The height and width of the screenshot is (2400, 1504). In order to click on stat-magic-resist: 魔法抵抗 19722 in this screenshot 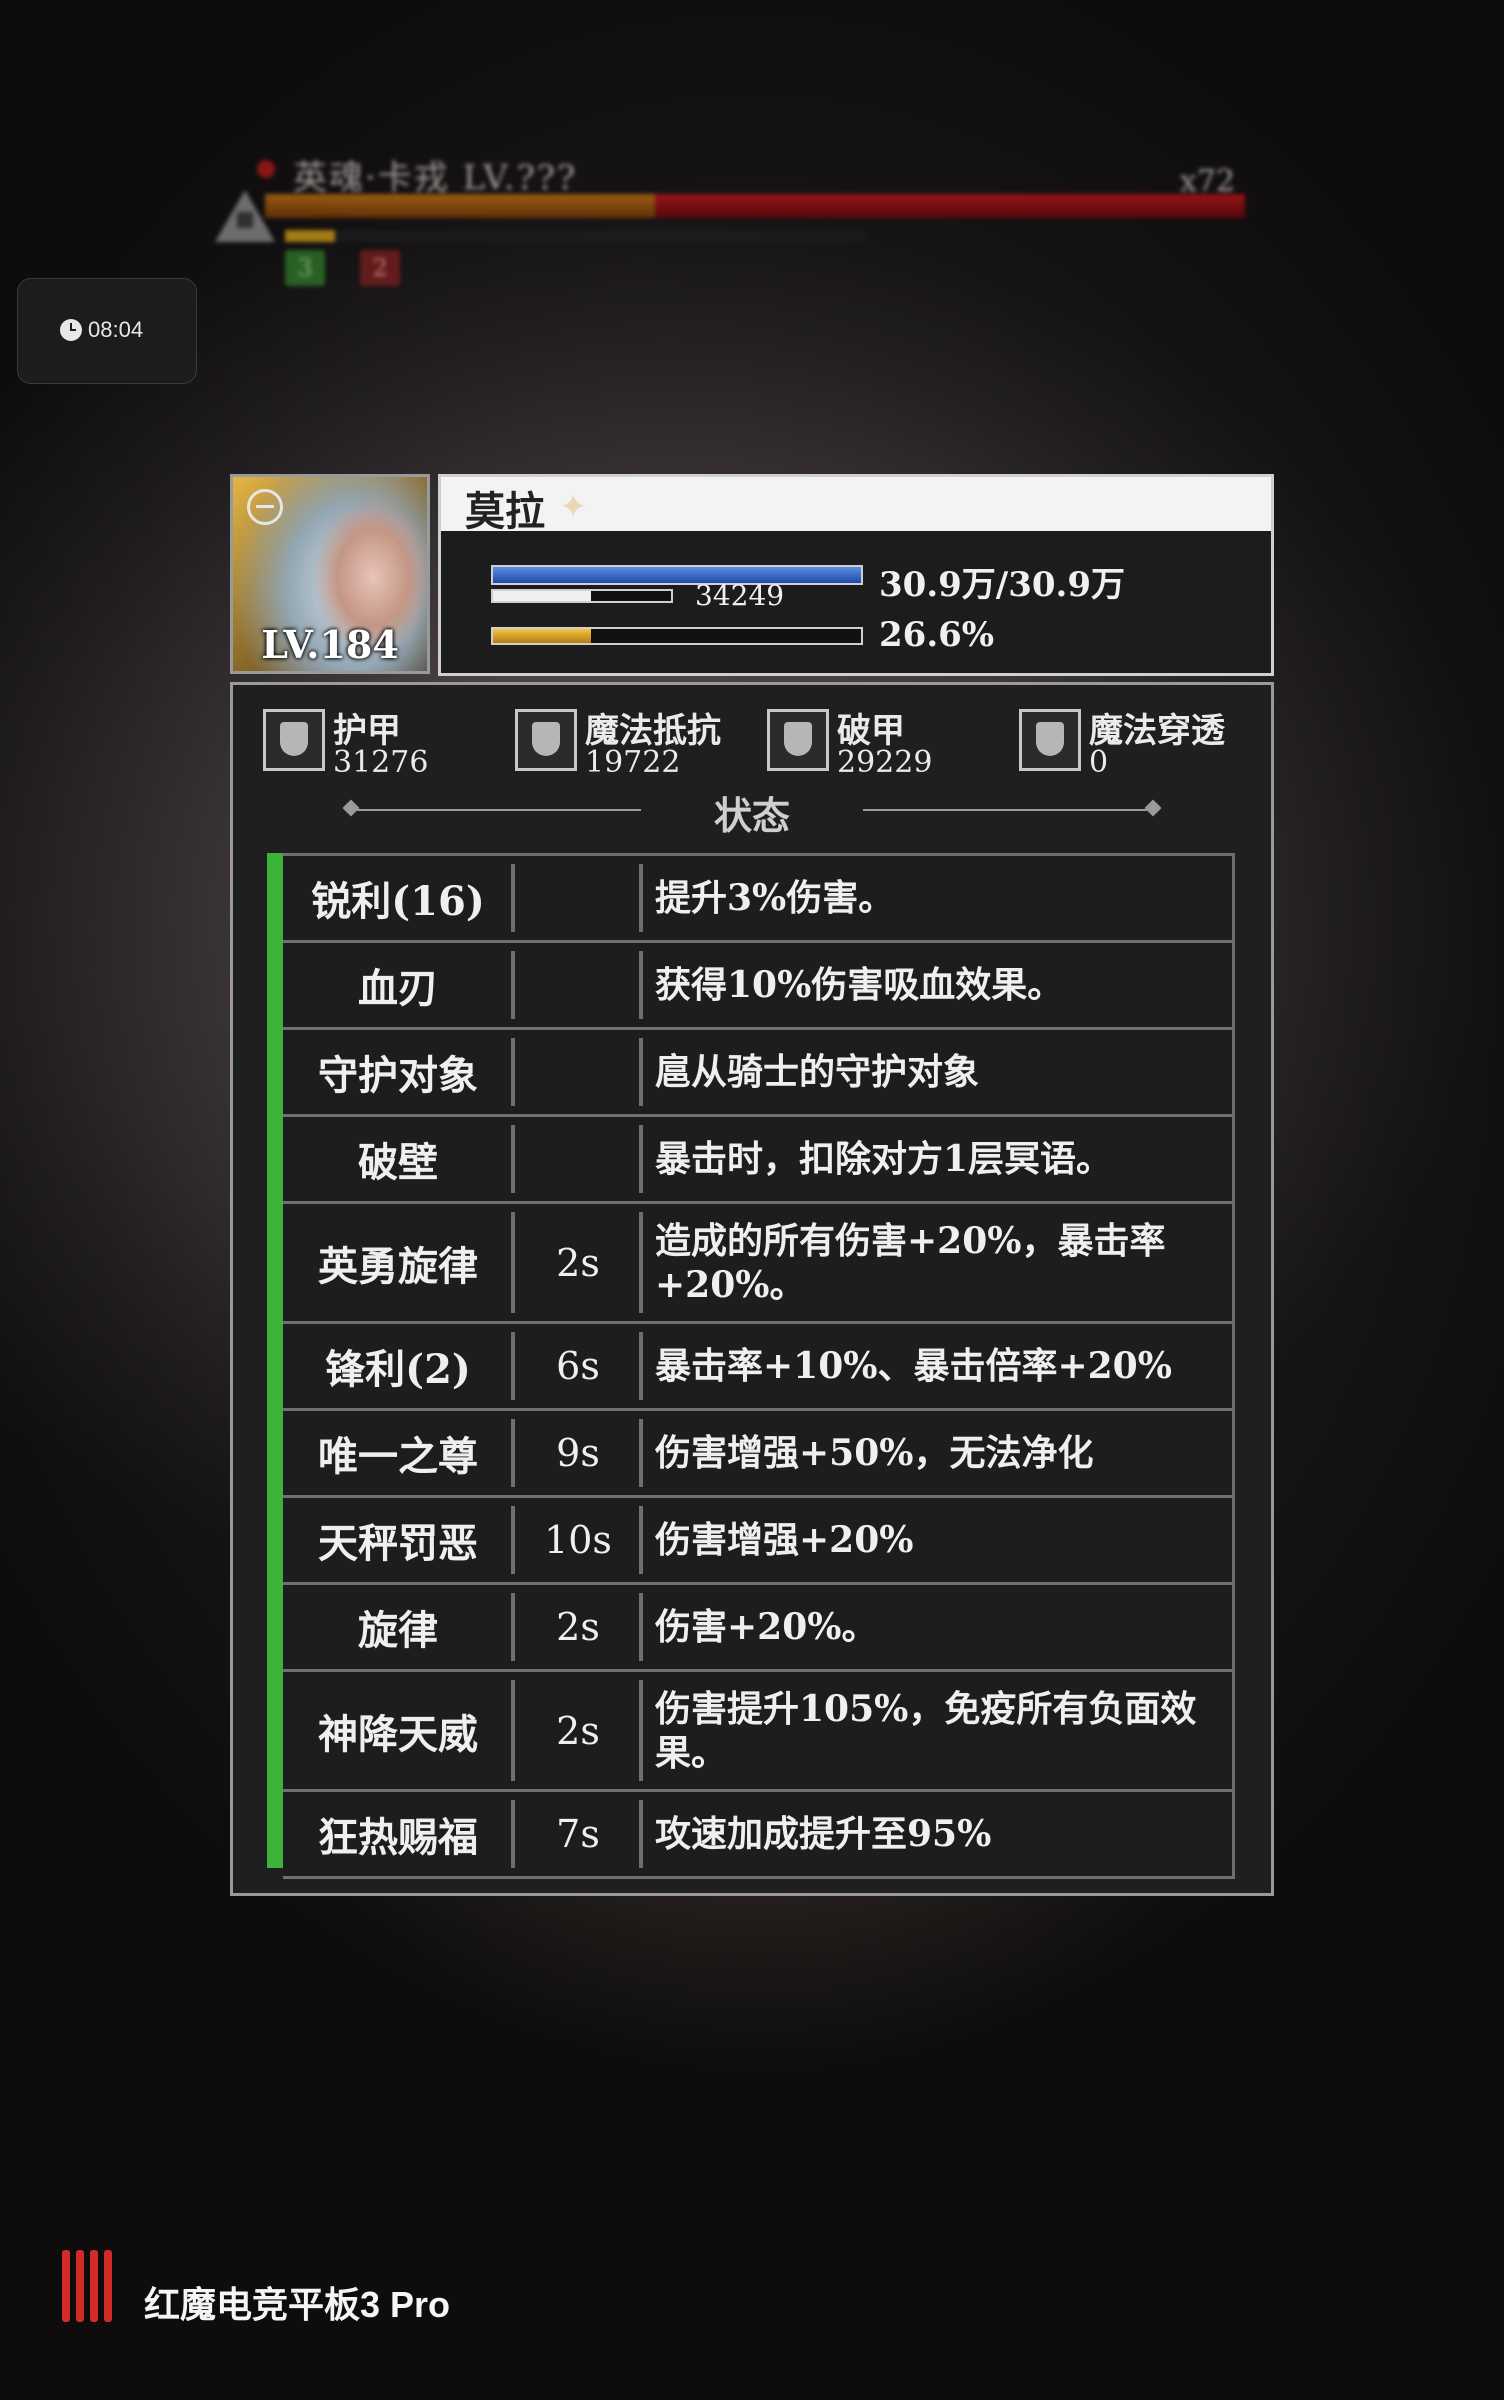, I will do `click(635, 743)`.